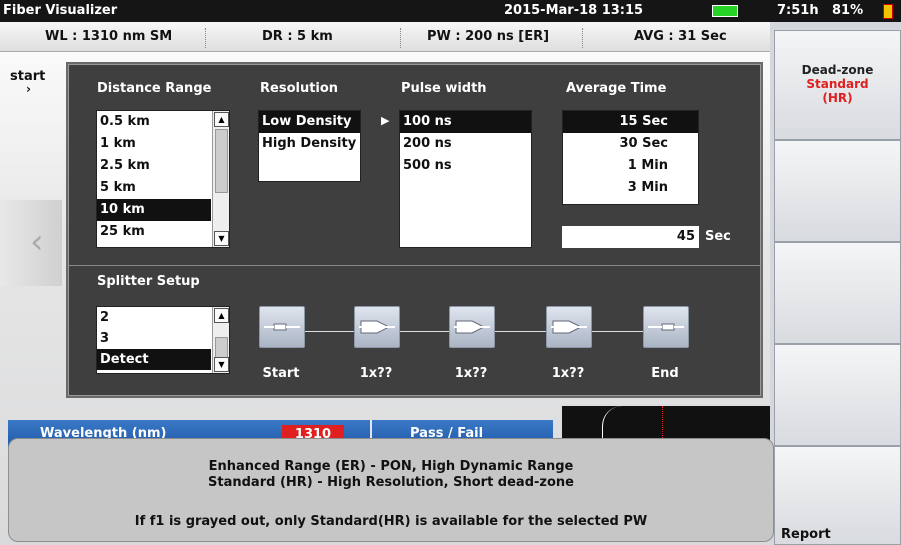 The width and height of the screenshot is (901, 545). Describe the element at coordinates (888, 11) in the screenshot. I see `battery-status-icon` at that location.